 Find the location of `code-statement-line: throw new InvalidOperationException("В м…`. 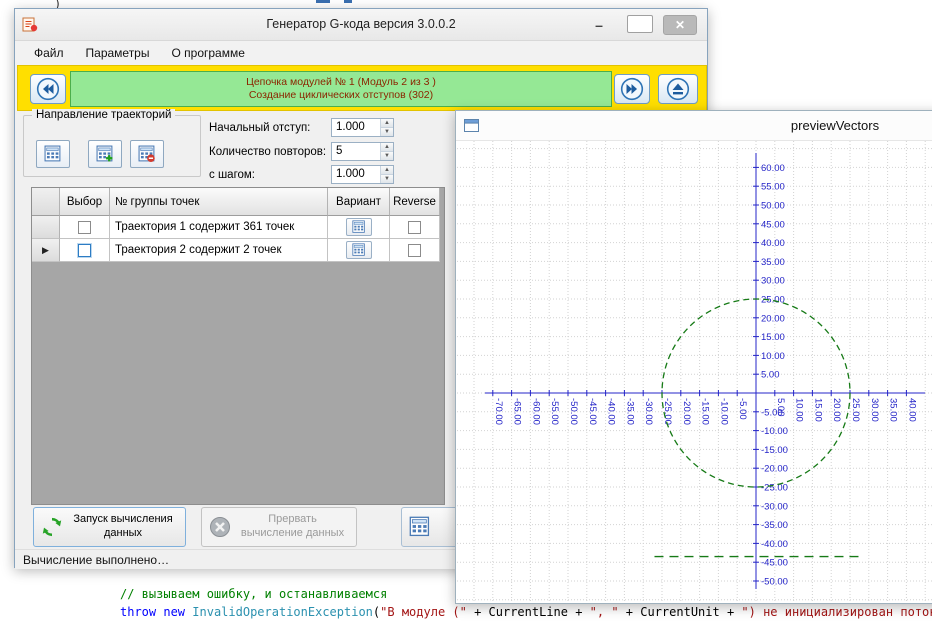

code-statement-line: throw new InvalidOperationException("В м… is located at coordinates (526, 612).